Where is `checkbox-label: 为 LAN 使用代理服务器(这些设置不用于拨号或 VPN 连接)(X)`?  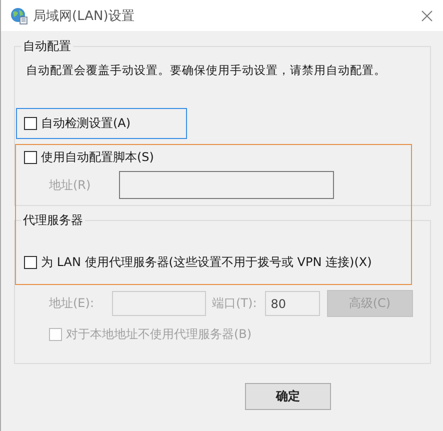
checkbox-label: 为 LAN 使用代理服务器(这些设置不用于拨号或 VPN 连接)(X) is located at coordinates (206, 262).